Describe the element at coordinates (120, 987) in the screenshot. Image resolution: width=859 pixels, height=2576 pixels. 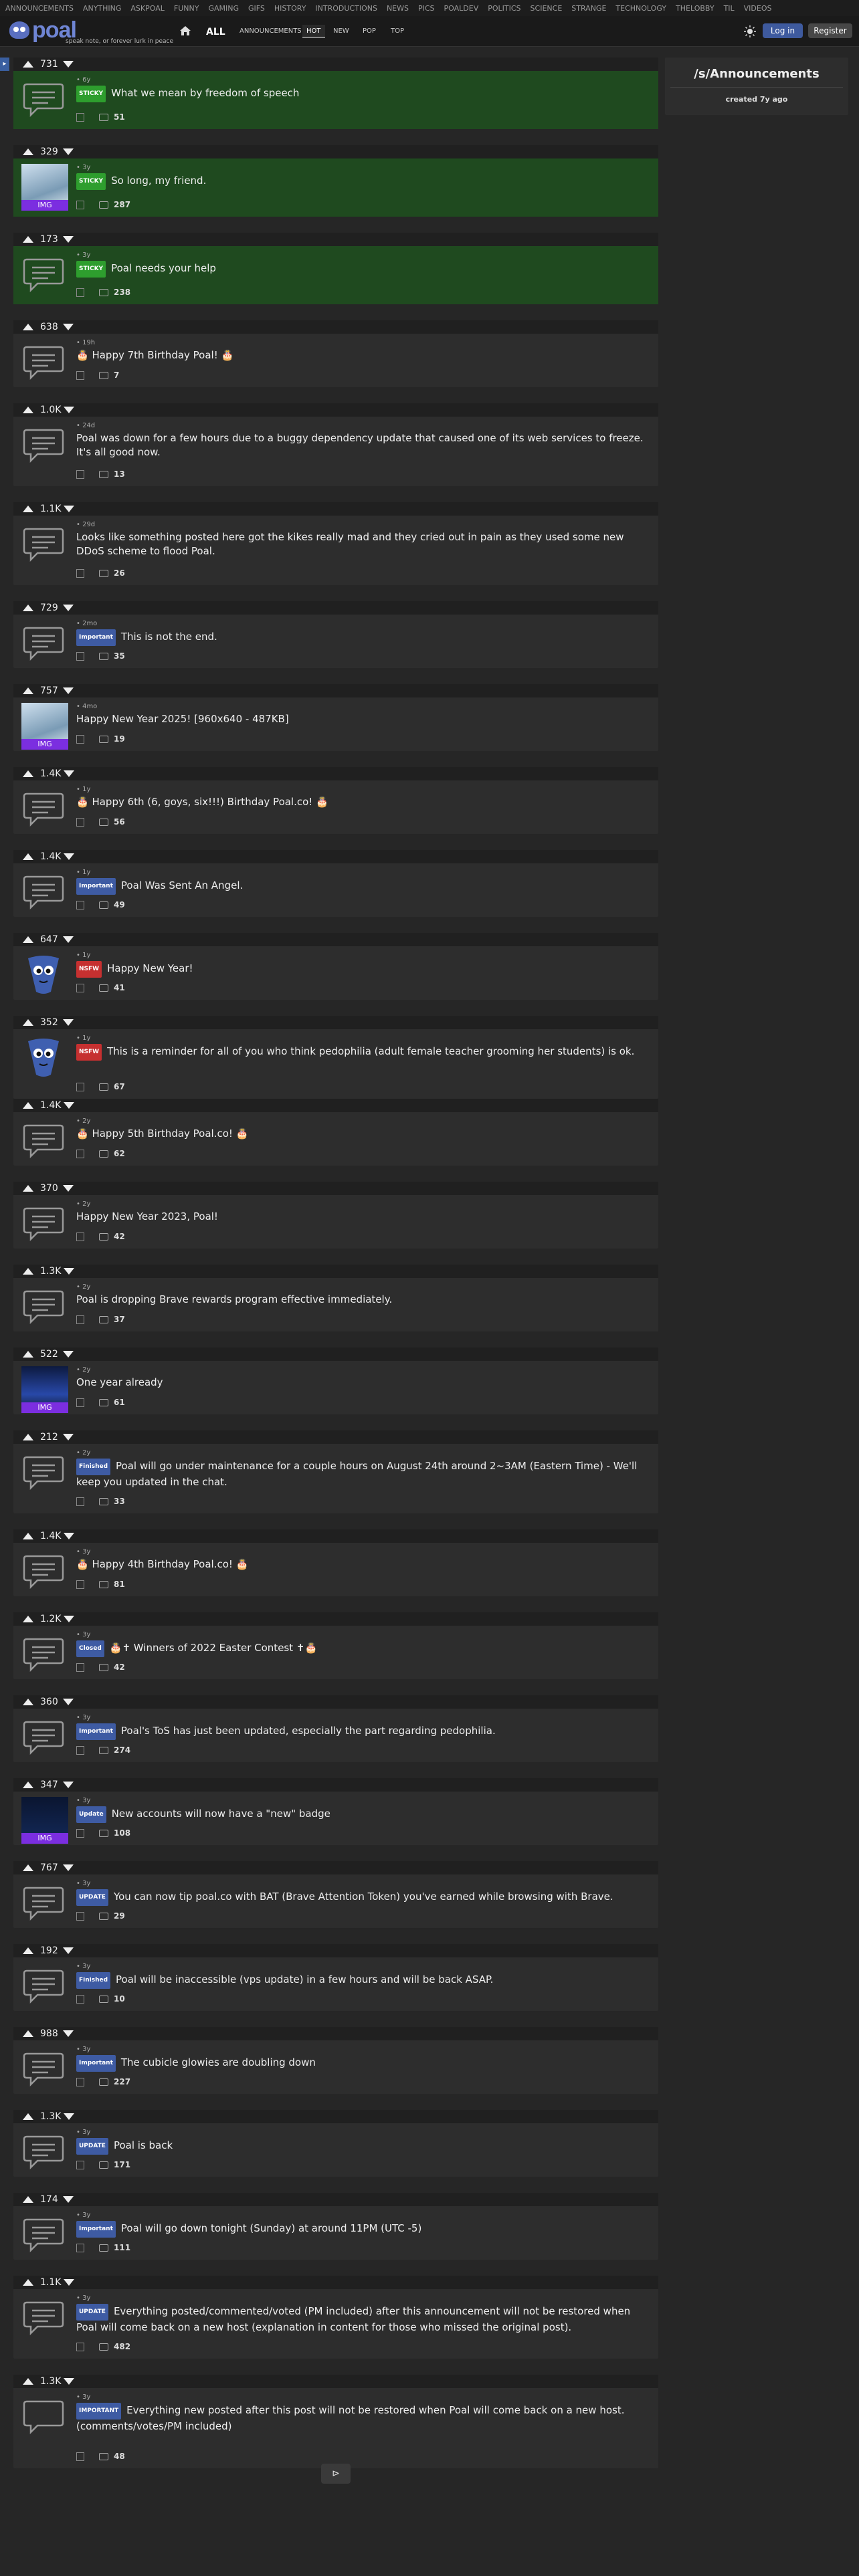
I see `comment-count: 41` at that location.